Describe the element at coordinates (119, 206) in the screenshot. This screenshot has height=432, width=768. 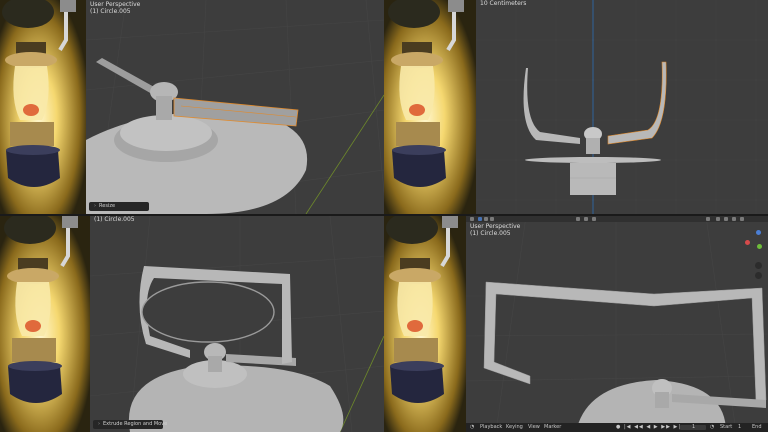
I see `operator-panel: › Resize` at that location.